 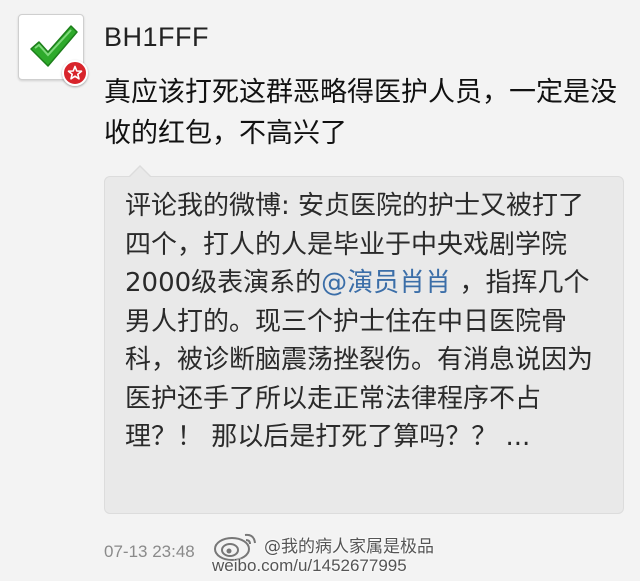 What do you see at coordinates (140, 172) in the screenshot?
I see `repost-pointer-inner` at bounding box center [140, 172].